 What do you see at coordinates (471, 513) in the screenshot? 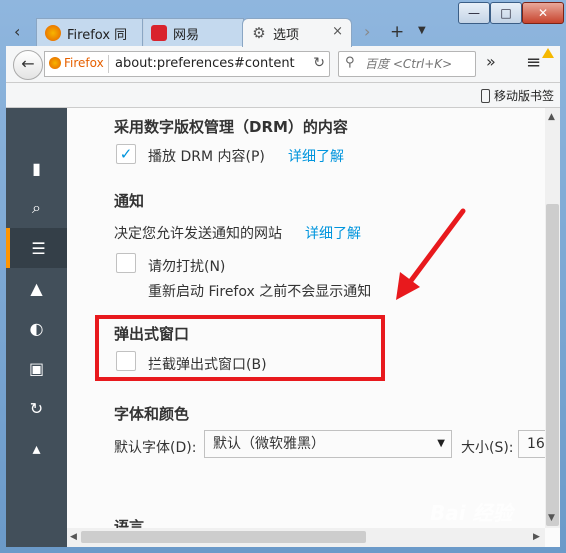
I see `watermark: Bai 经验` at bounding box center [471, 513].